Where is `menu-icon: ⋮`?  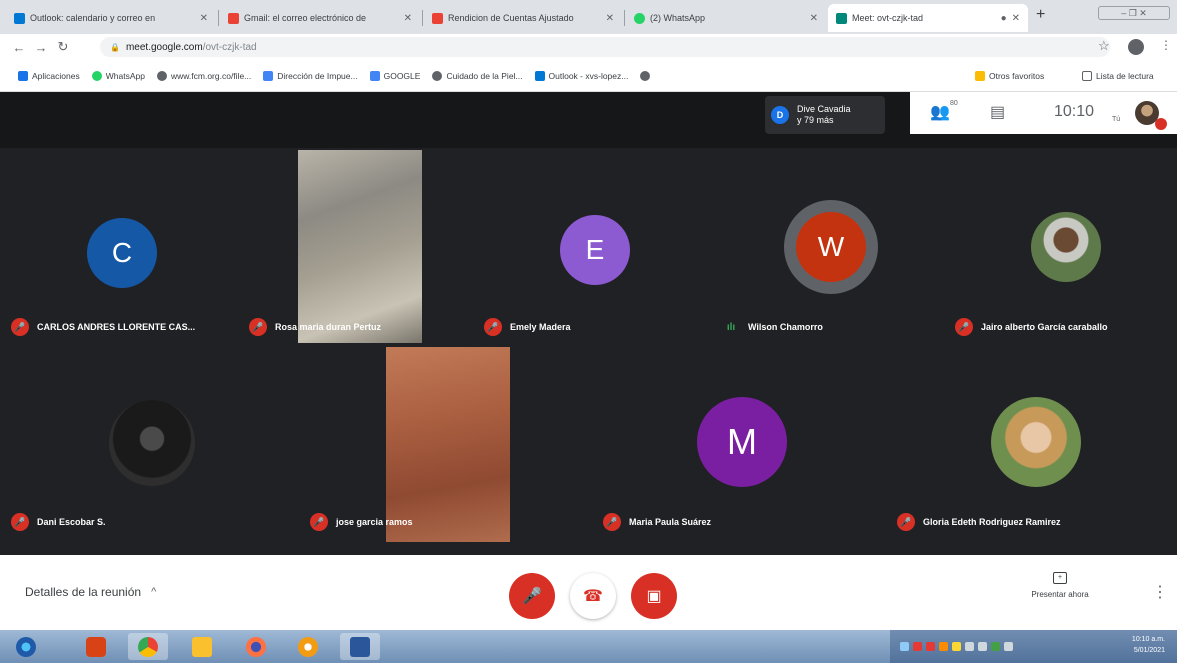
menu-icon: ⋮ is located at coordinates (1166, 45).